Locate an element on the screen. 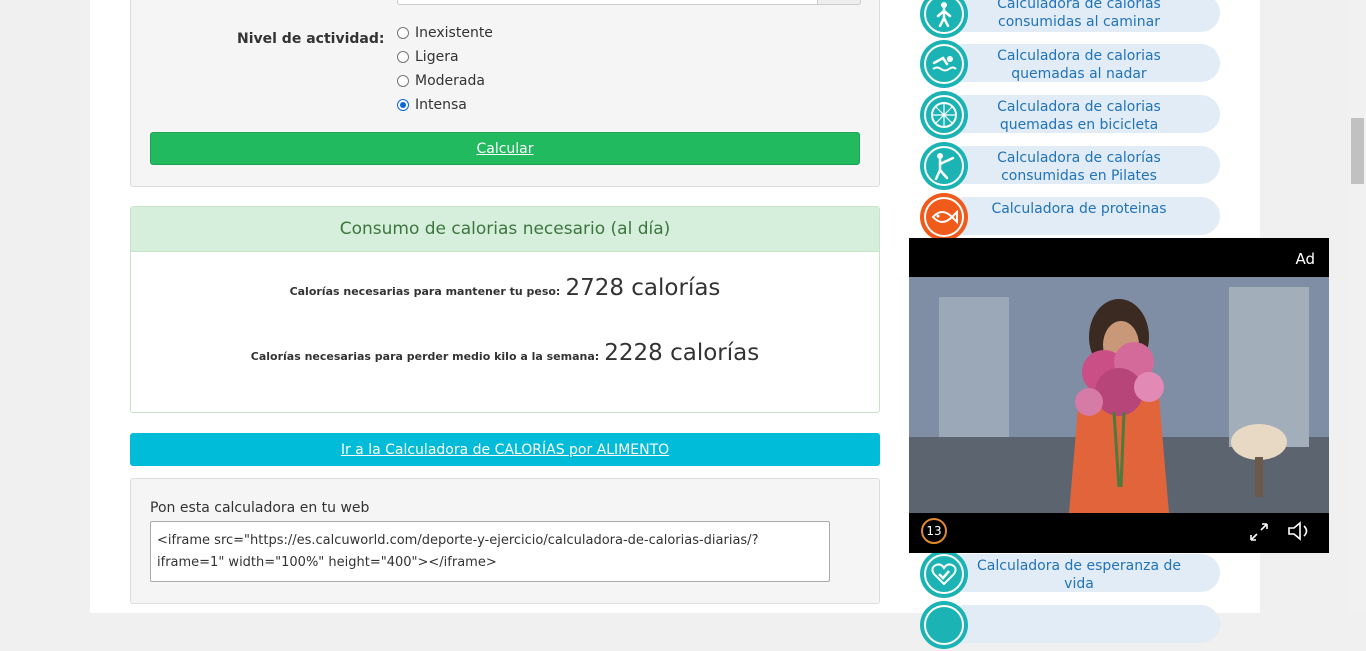  input-addon is located at coordinates (839, 2).